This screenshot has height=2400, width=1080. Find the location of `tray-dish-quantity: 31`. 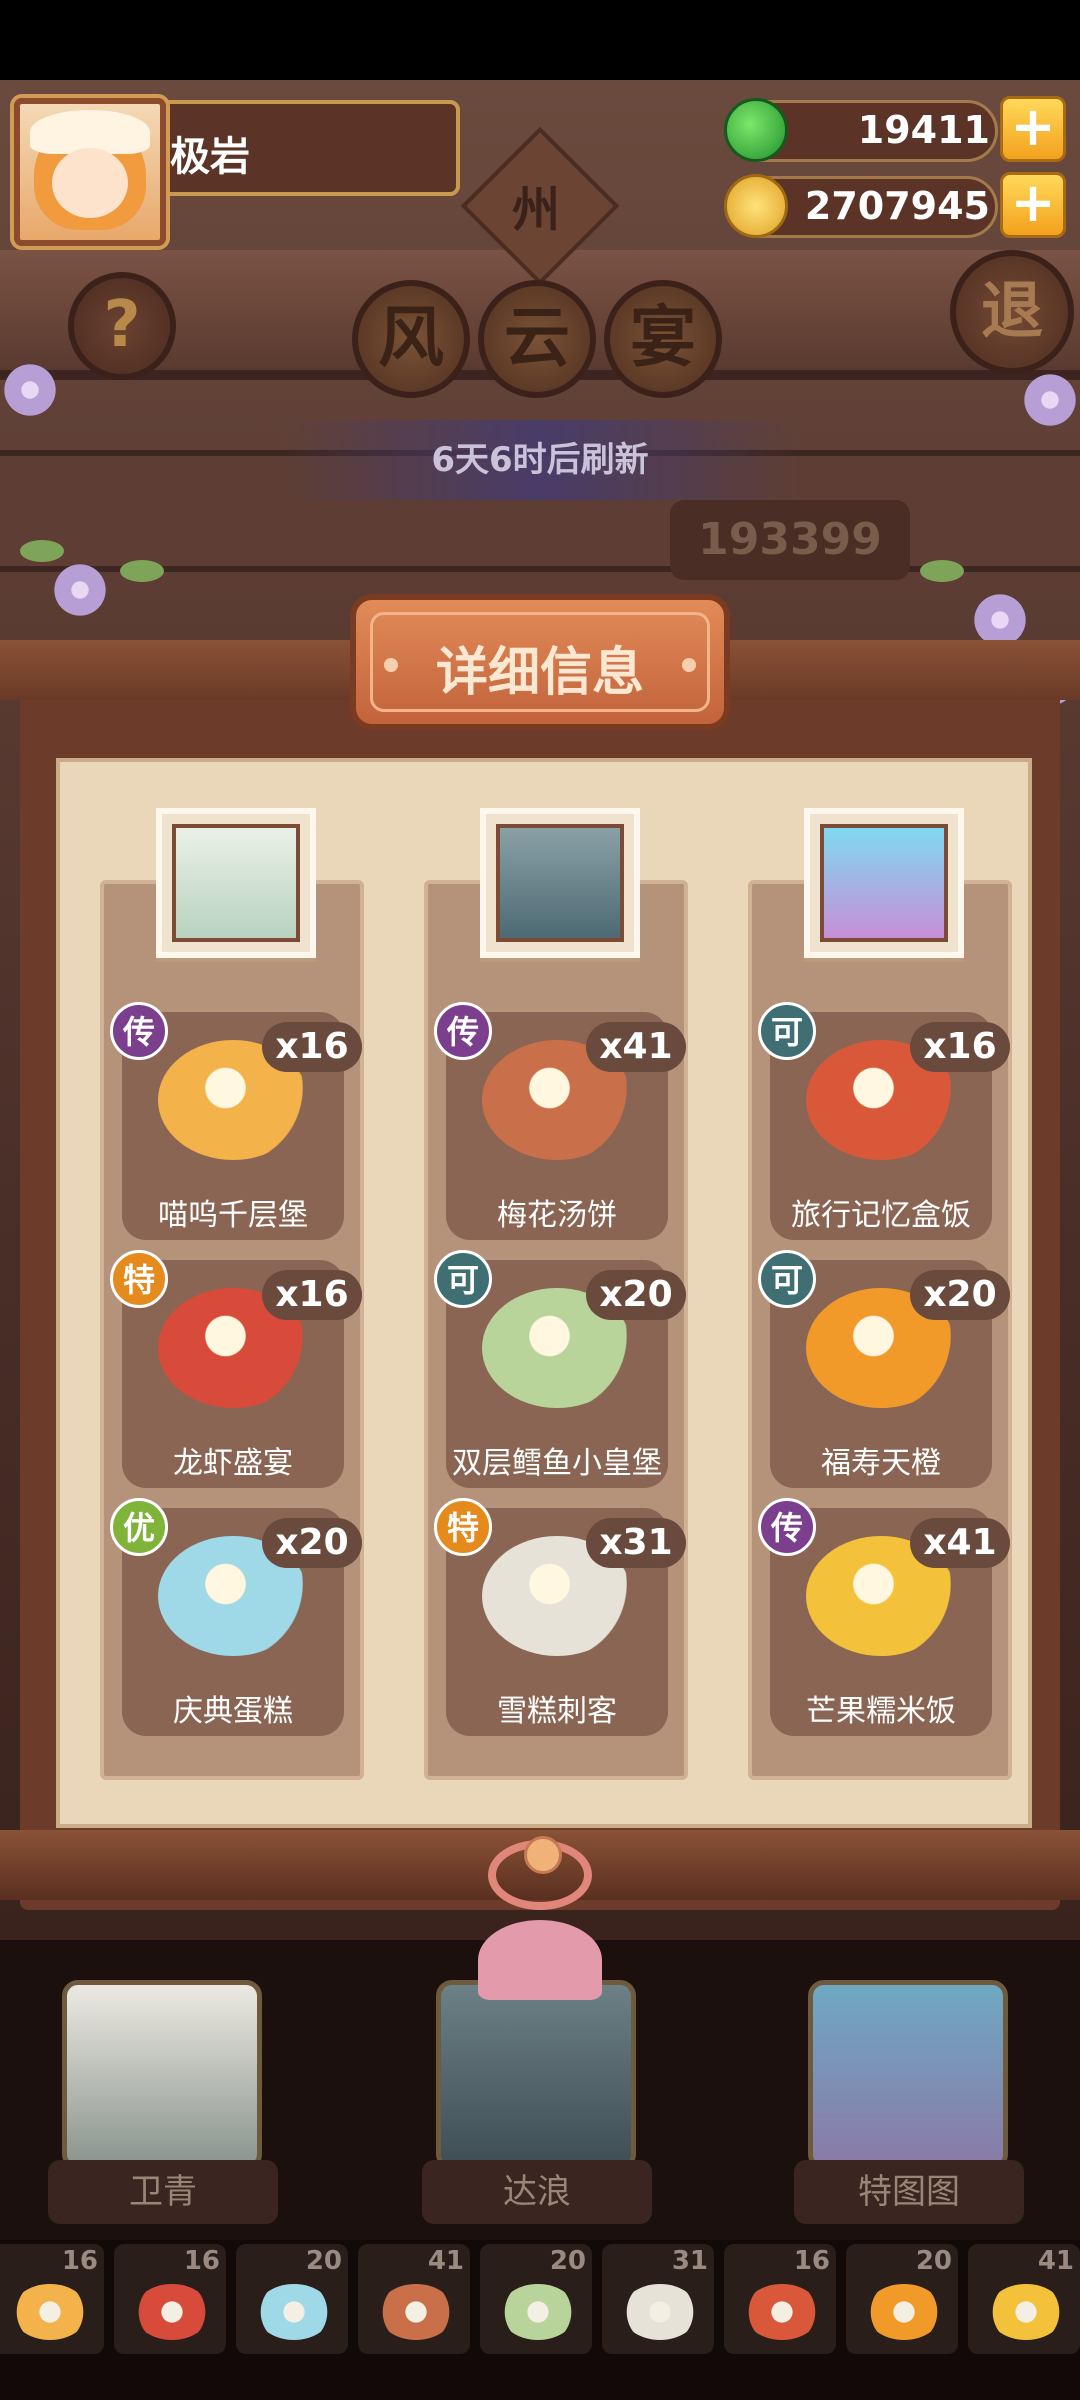

tray-dish-quantity: 31 is located at coordinates (689, 2261).